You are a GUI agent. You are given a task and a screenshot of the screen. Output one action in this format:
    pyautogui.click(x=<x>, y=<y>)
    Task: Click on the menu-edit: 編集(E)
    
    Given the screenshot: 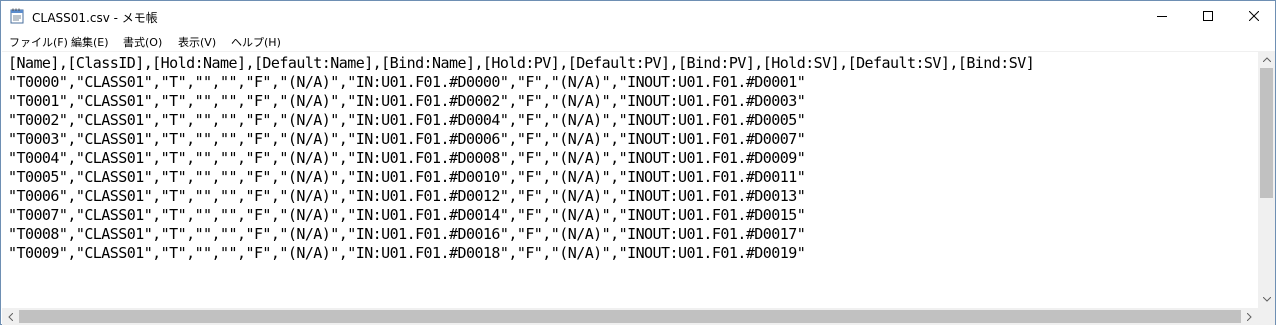 What is the action you would take?
    pyautogui.click(x=90, y=42)
    